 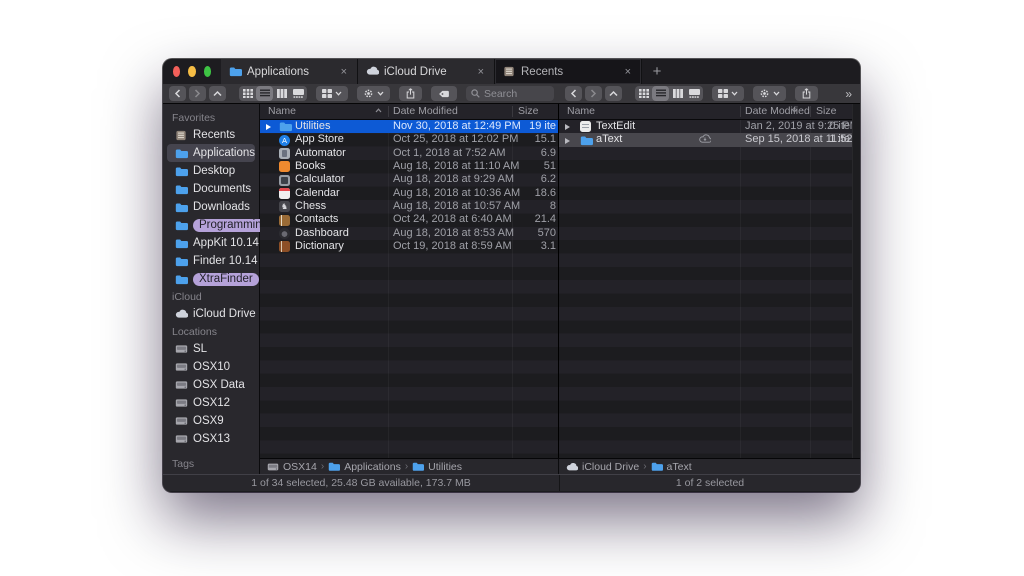 I want to click on chevron-down-icon, so click(x=380, y=93).